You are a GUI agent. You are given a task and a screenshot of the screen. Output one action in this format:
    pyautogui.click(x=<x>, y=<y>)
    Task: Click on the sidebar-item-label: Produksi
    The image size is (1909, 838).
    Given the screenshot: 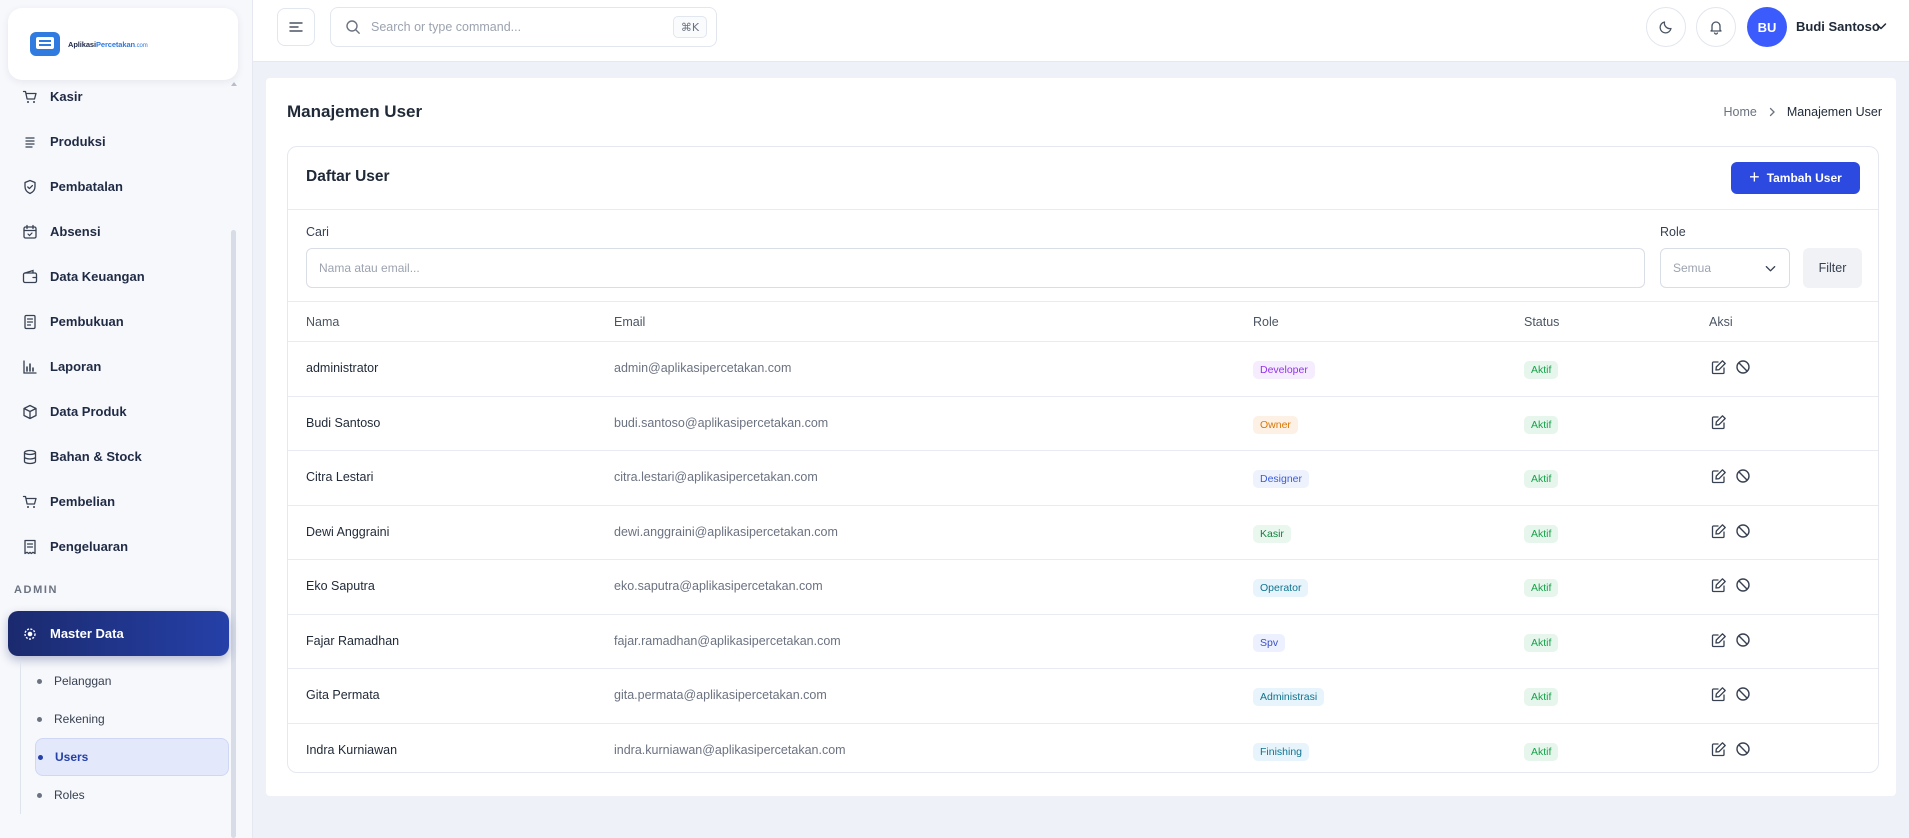 What is the action you would take?
    pyautogui.click(x=78, y=141)
    